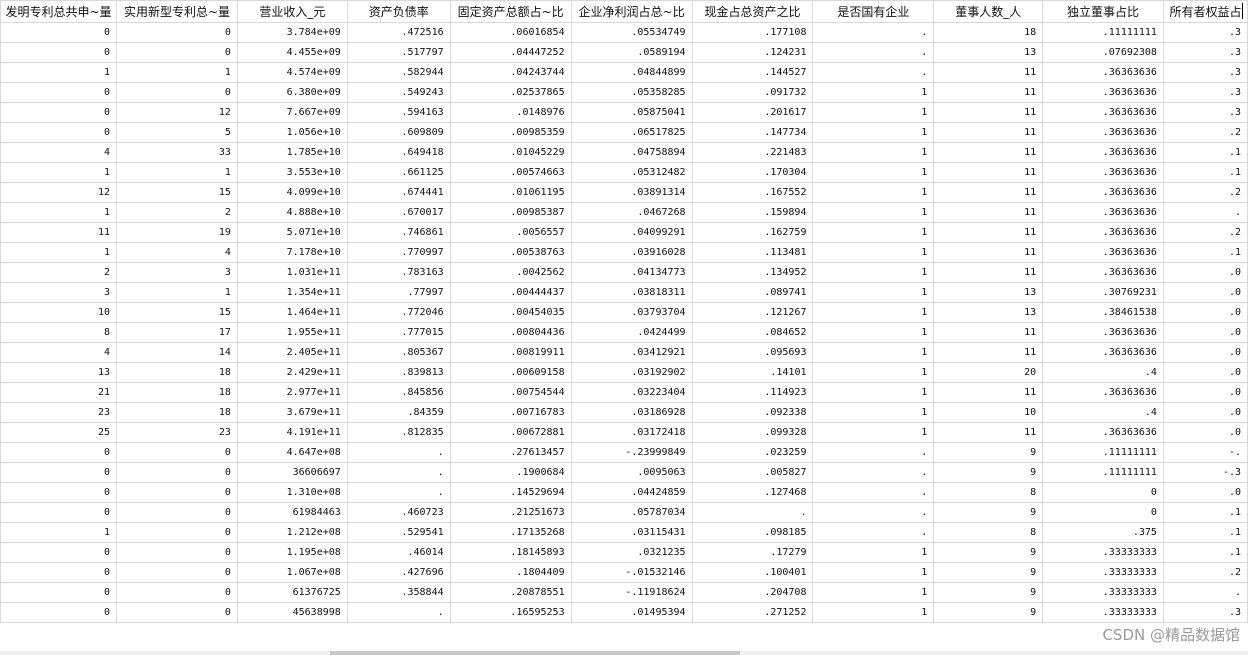  I want to click on table-cell: 2, so click(176, 212).